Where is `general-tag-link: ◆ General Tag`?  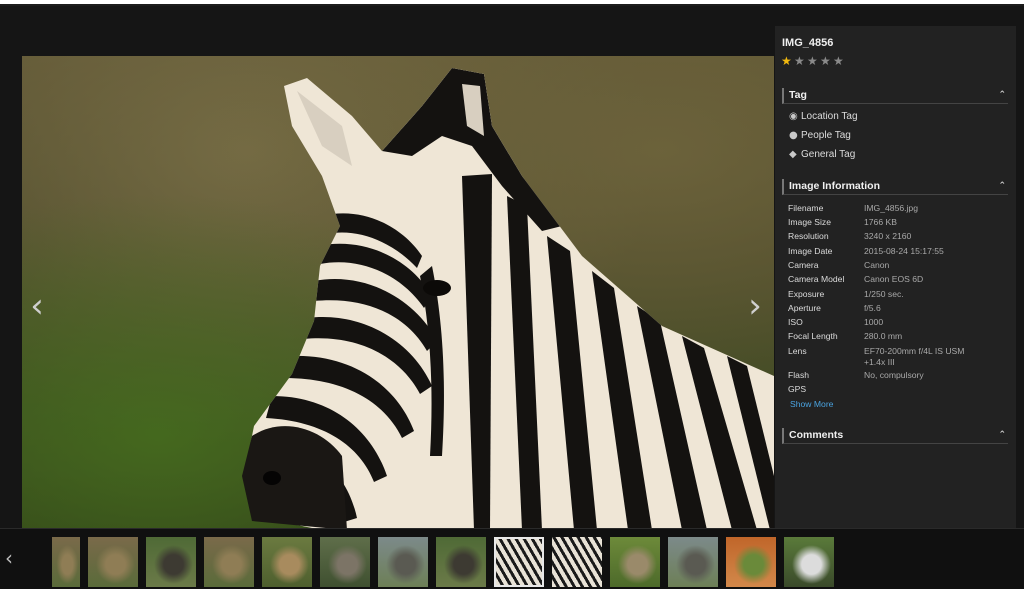
general-tag-link: ◆ General Tag is located at coordinates (822, 155).